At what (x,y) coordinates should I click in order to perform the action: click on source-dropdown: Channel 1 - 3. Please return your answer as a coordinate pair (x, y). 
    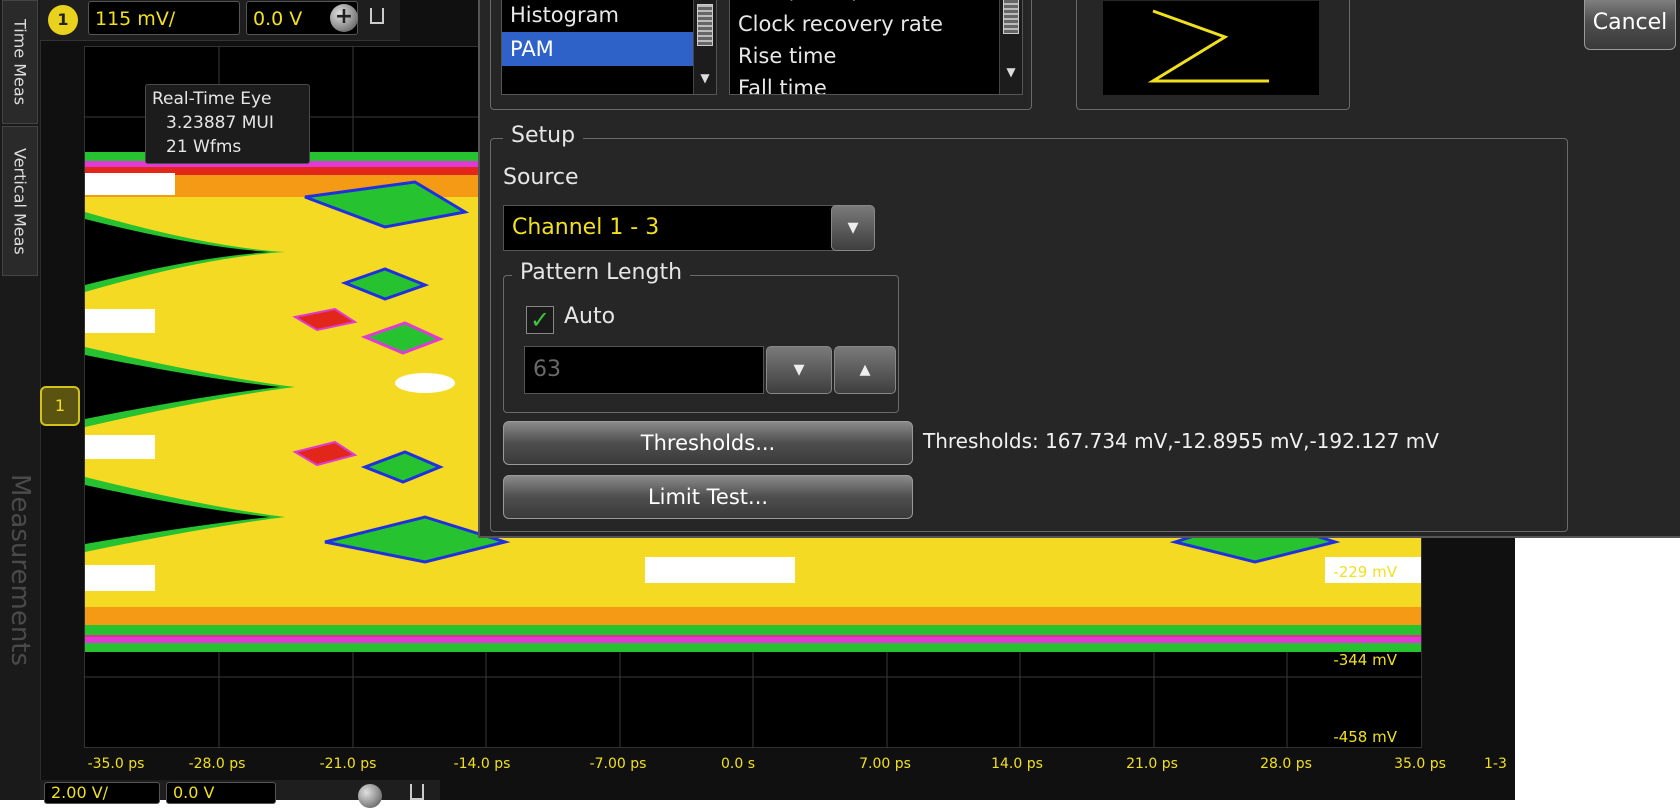
    Looking at the image, I should click on (687, 228).